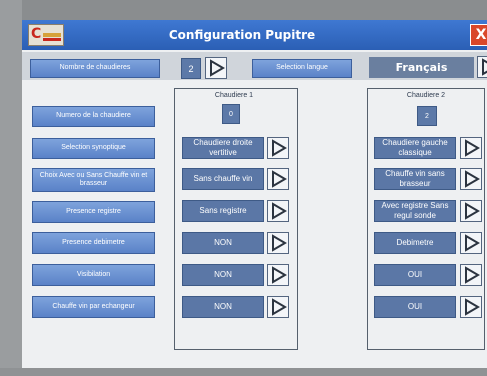 This screenshot has height=376, width=487. Describe the element at coordinates (234, 95) in the screenshot. I see `boiler-1-title: Chaudiere 1` at that location.